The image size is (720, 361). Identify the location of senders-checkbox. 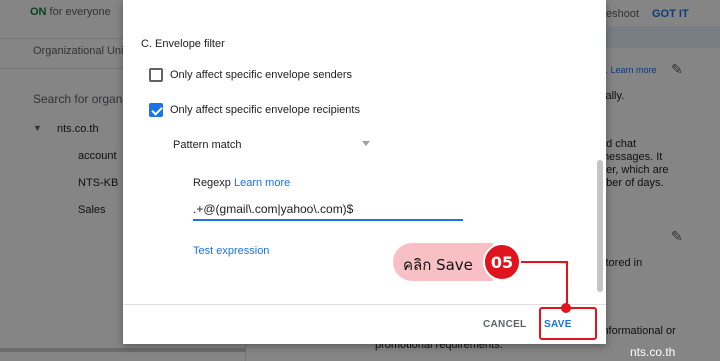
(156, 75).